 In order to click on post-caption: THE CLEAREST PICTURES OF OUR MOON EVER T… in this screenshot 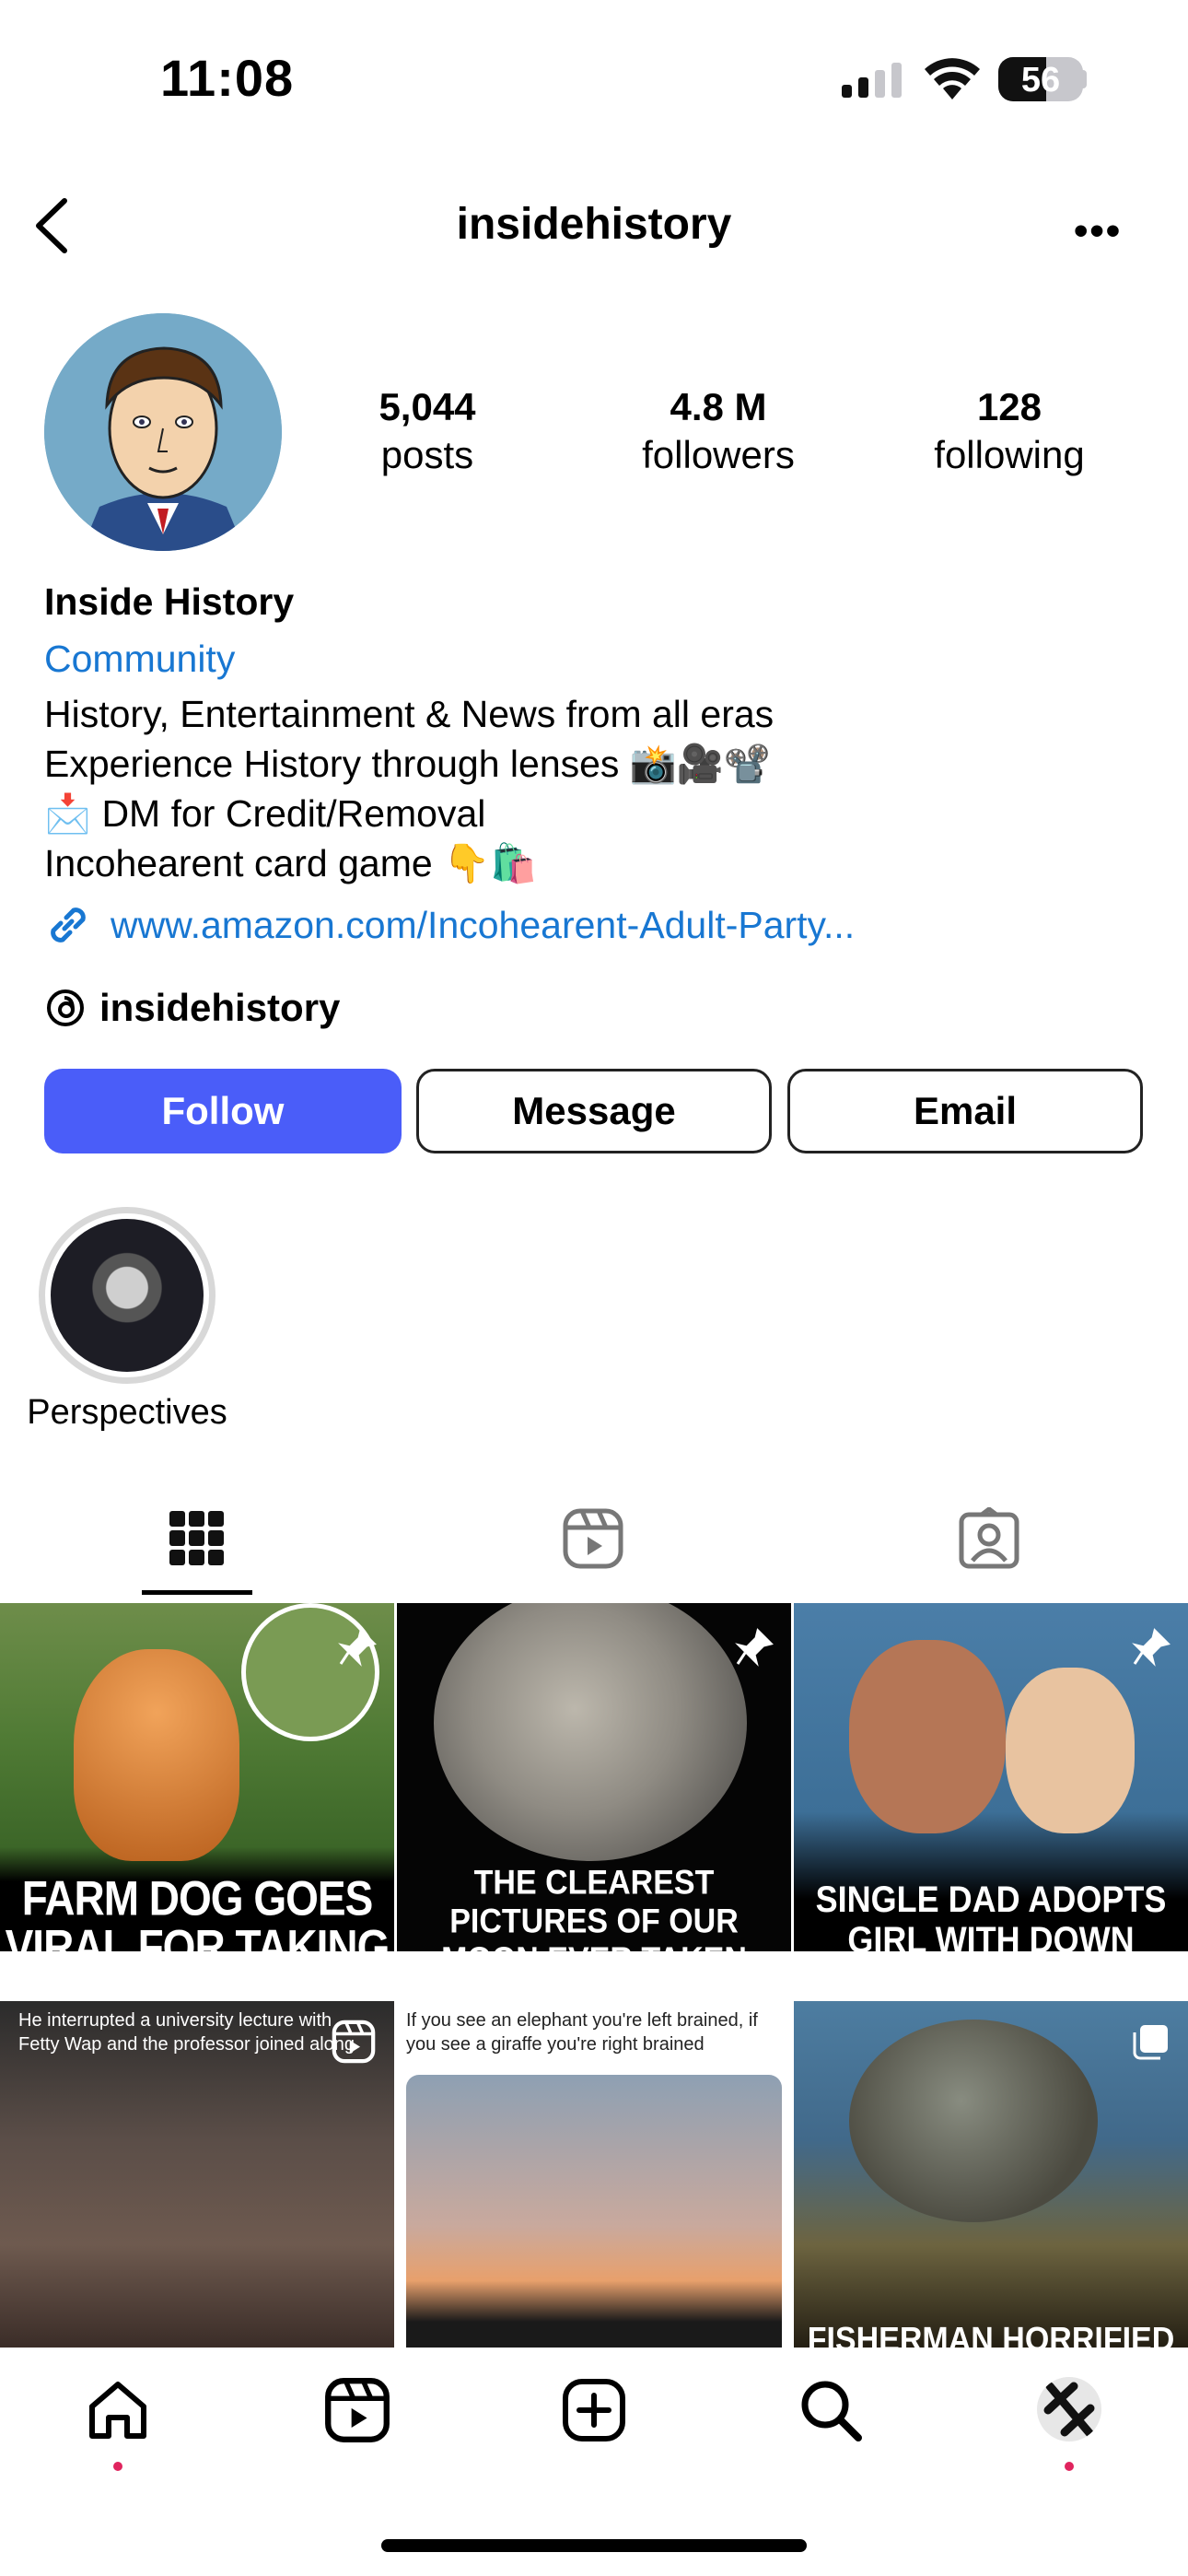, I will do `click(594, 1907)`.